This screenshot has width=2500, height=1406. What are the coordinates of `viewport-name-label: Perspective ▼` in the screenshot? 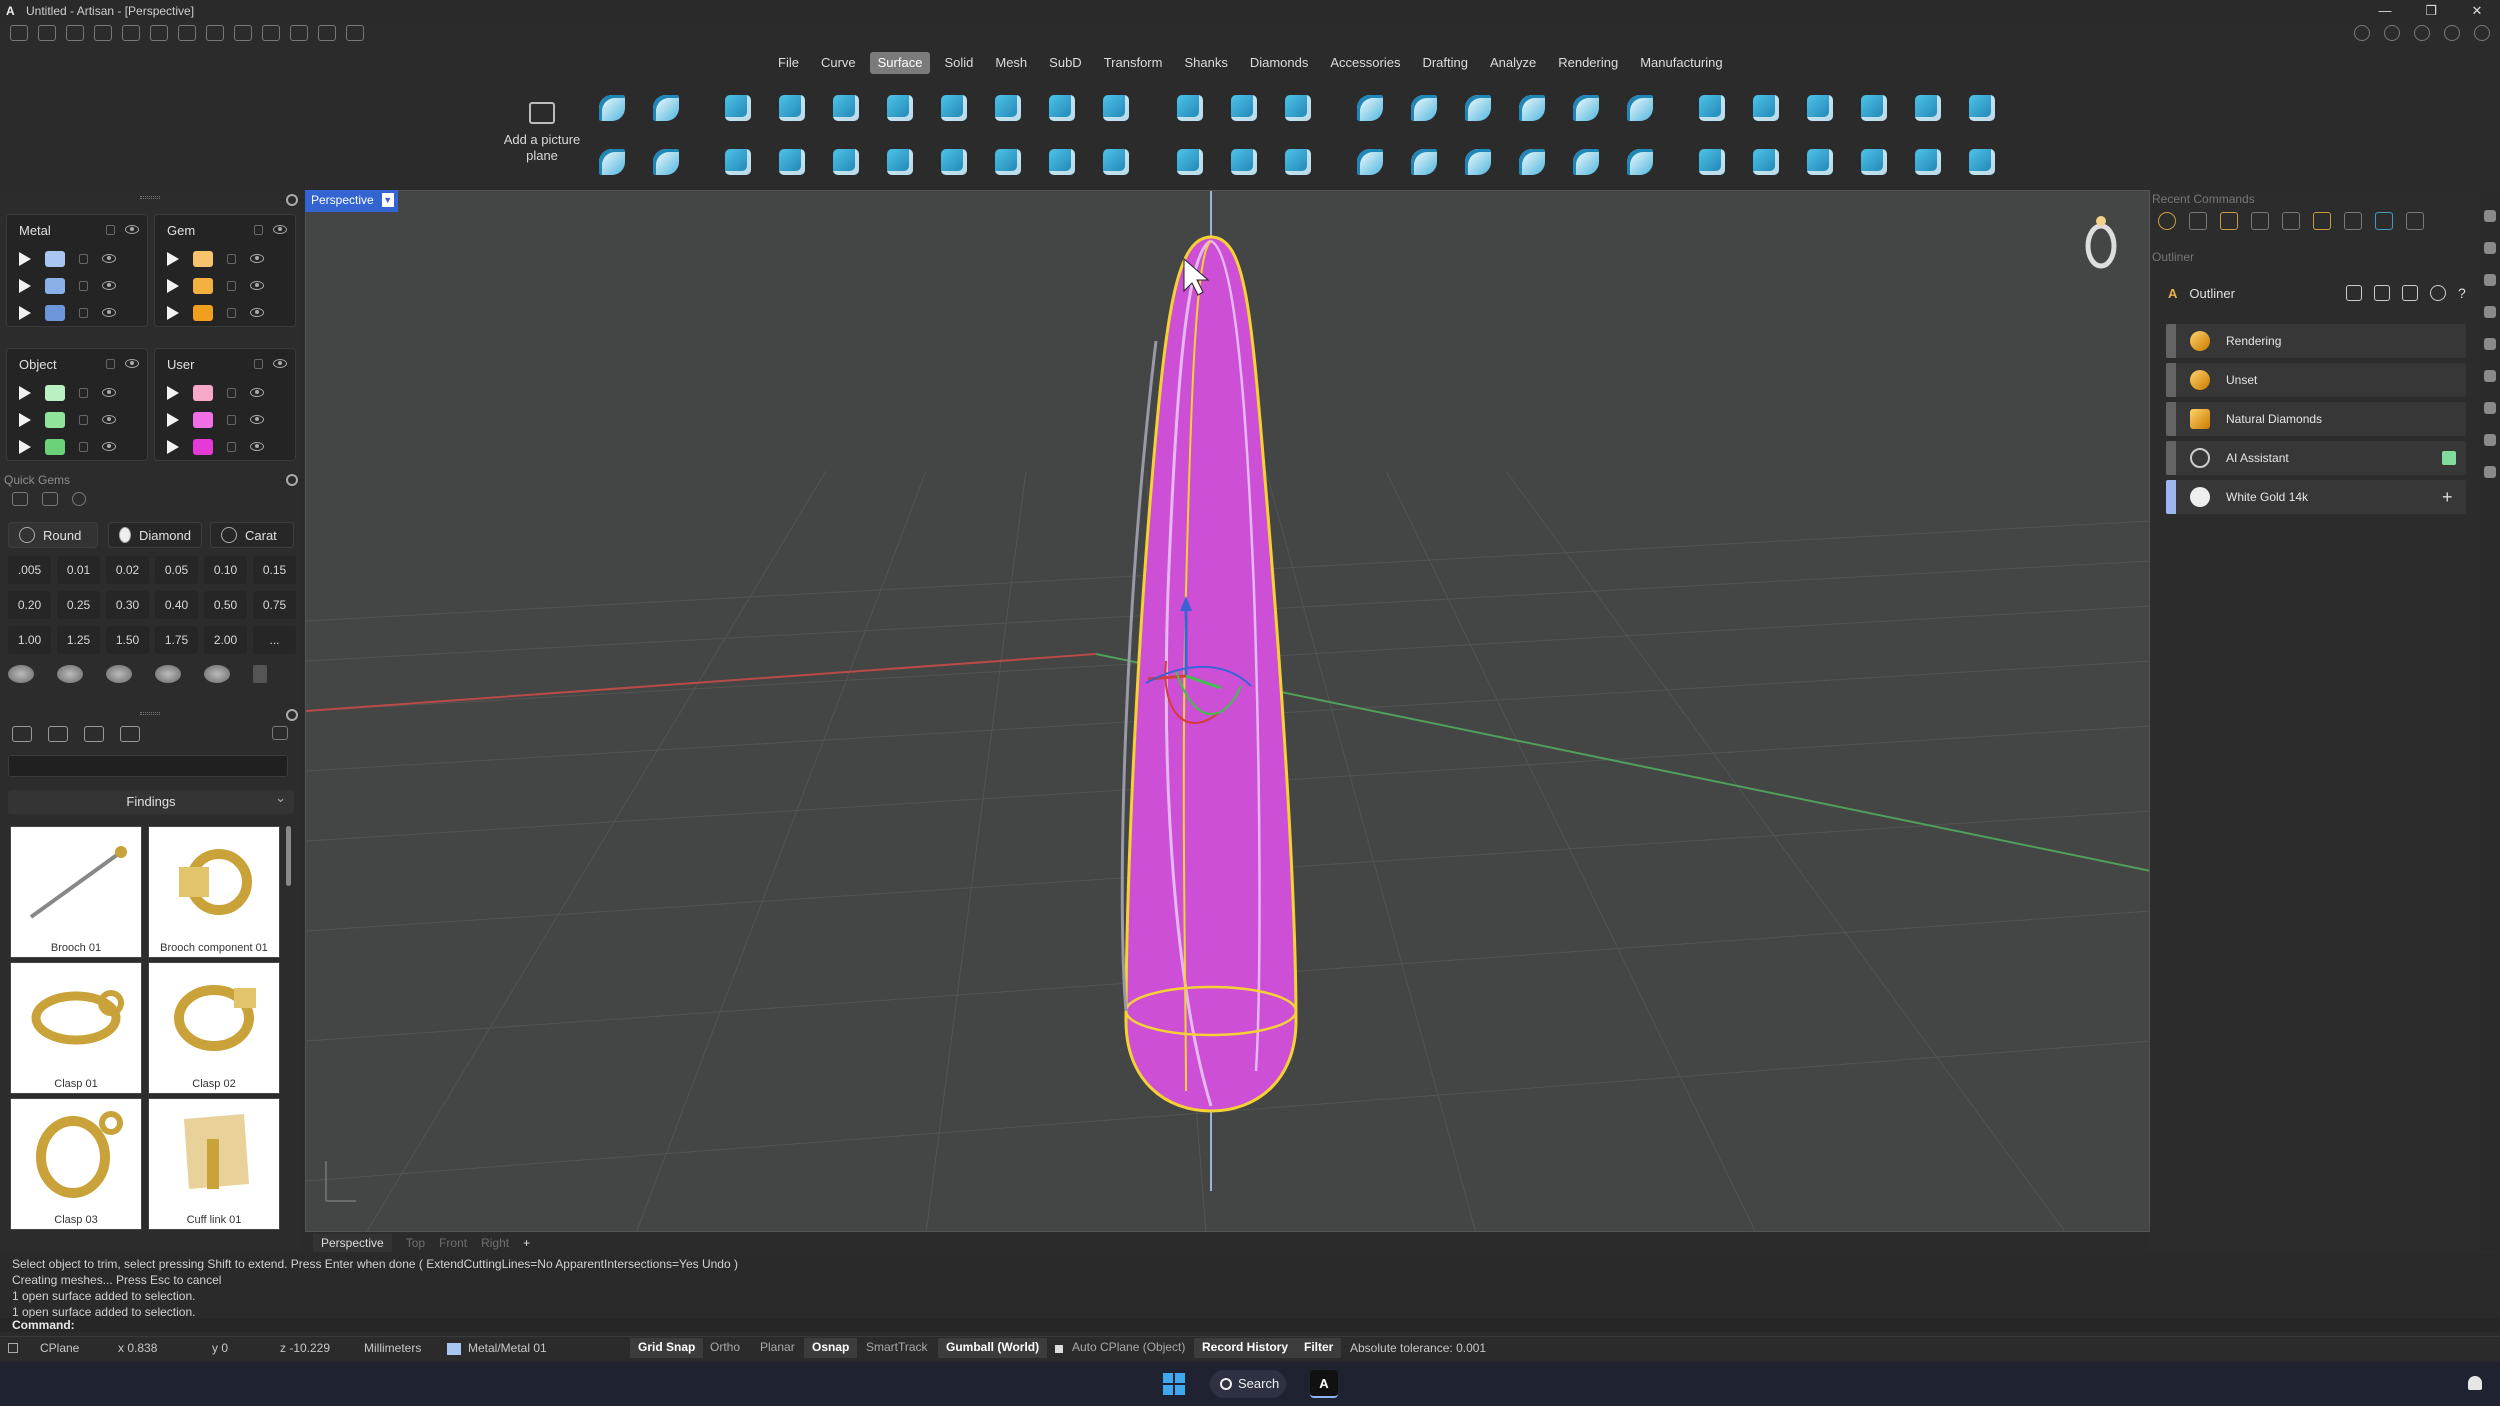 It's located at (351, 201).